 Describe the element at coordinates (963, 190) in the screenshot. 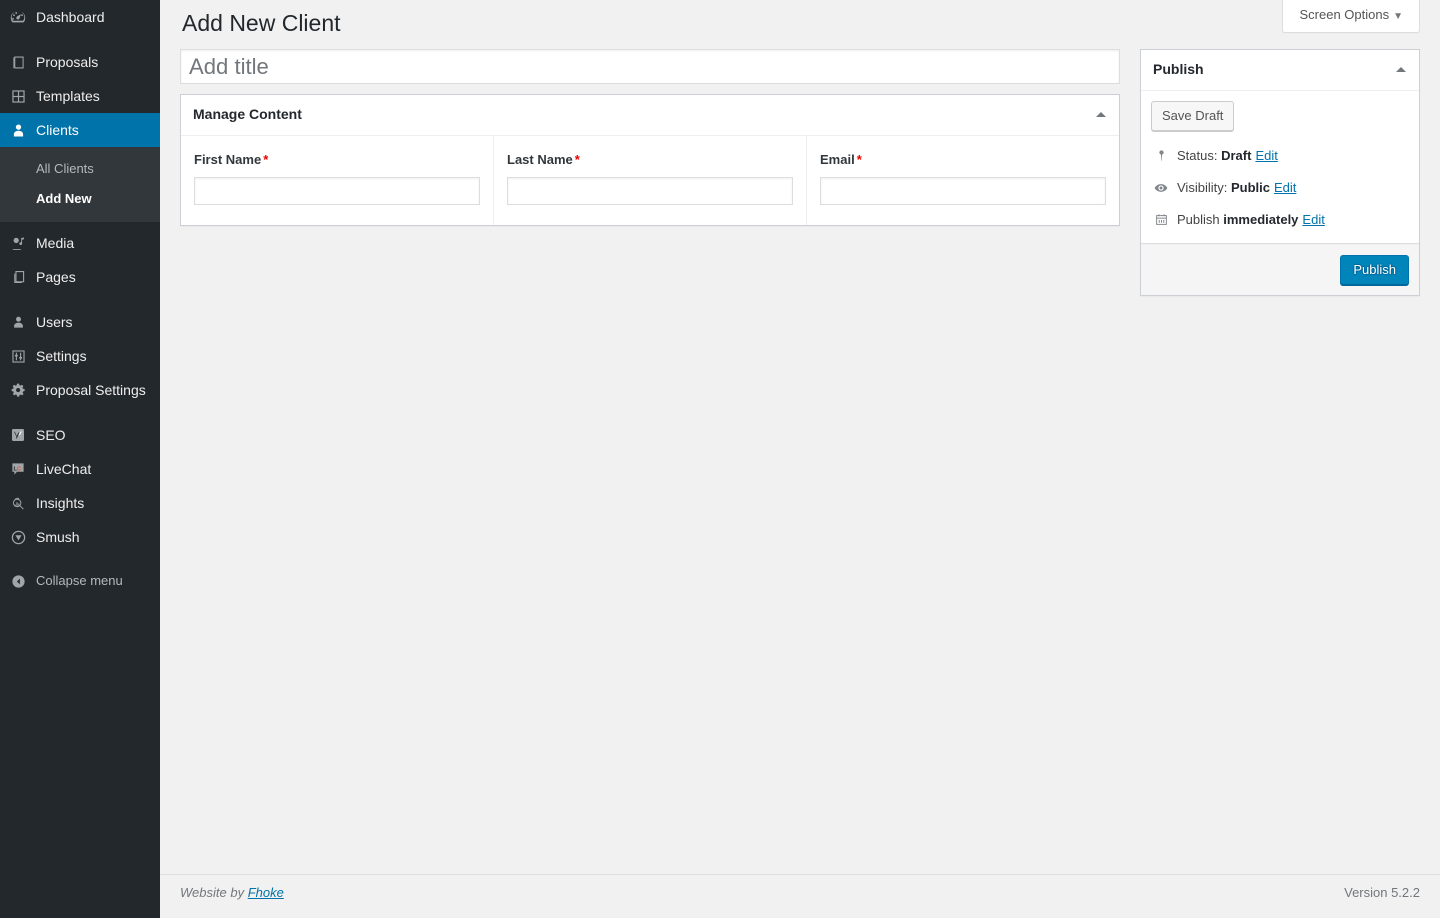

I see `email-input` at that location.